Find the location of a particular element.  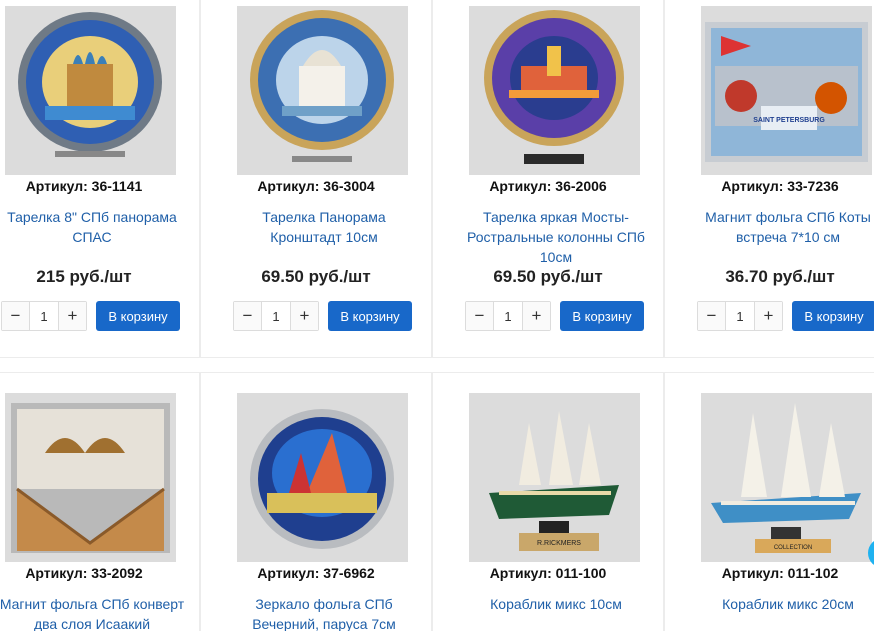

product-sku: Артикул: 37-6962 is located at coordinates (316, 573).